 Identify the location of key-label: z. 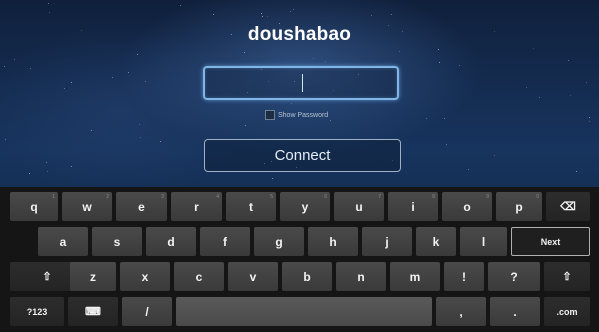
(93, 276).